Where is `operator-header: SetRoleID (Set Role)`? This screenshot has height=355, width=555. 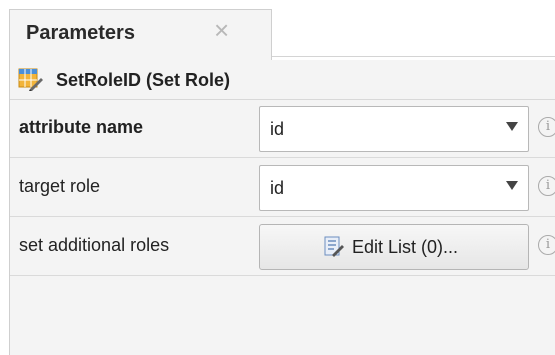
operator-header: SetRoleID (Set Role) is located at coordinates (282, 80).